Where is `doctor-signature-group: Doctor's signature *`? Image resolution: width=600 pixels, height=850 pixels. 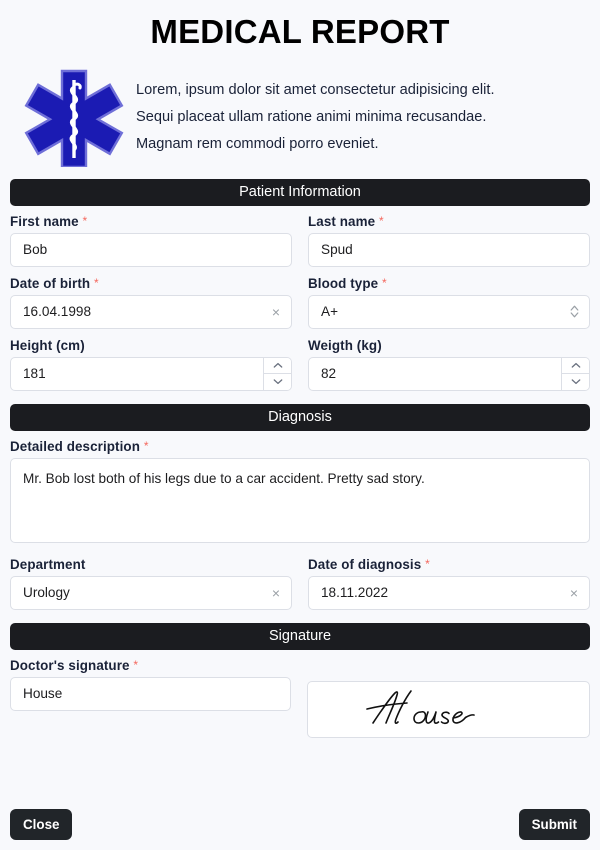 doctor-signature-group: Doctor's signature * is located at coordinates (150, 684).